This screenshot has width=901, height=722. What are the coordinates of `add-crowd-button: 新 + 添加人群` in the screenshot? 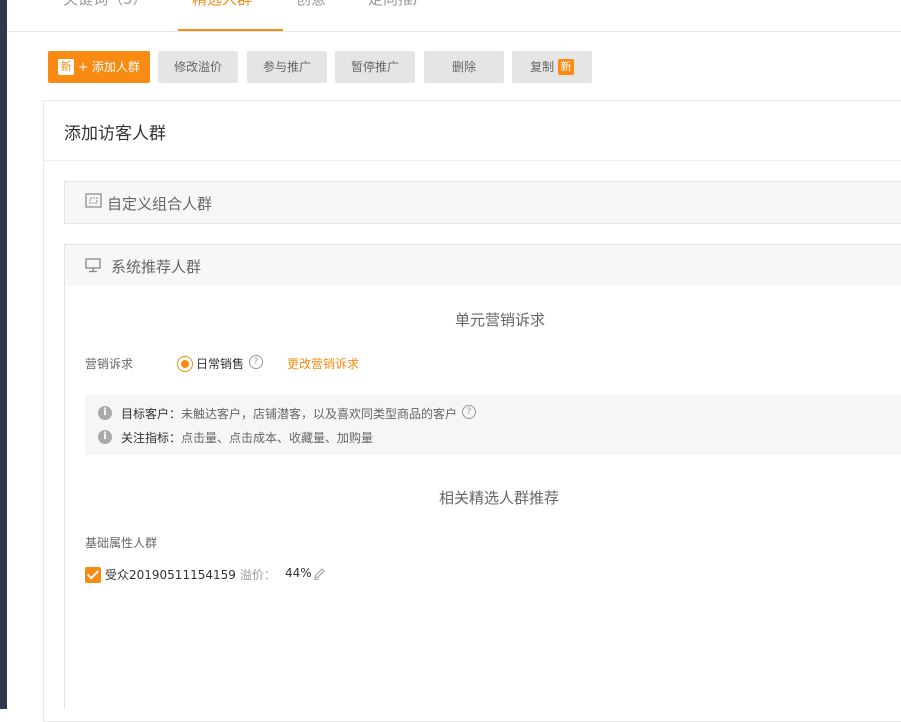 It's located at (99, 67).